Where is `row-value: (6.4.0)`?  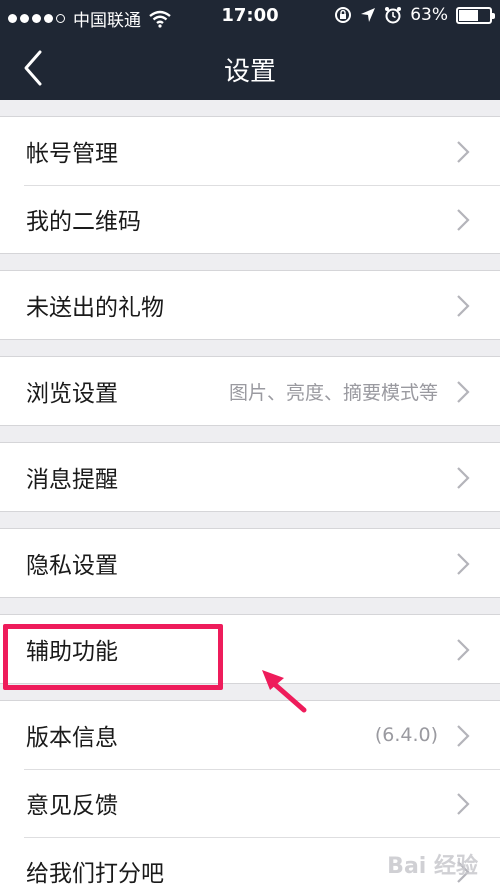 row-value: (6.4.0) is located at coordinates (406, 735).